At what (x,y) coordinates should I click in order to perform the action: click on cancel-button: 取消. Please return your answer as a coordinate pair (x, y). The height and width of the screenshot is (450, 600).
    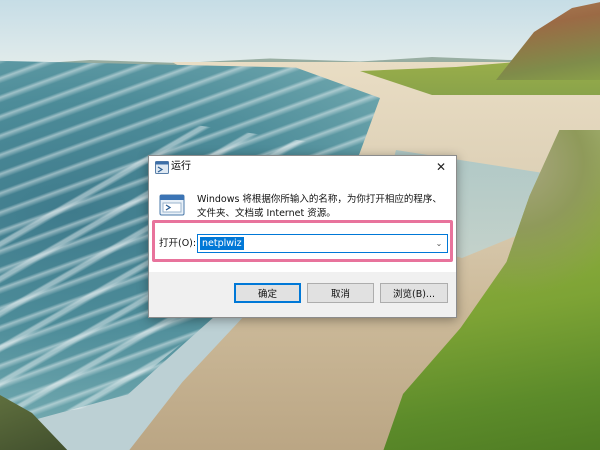
    Looking at the image, I should click on (340, 293).